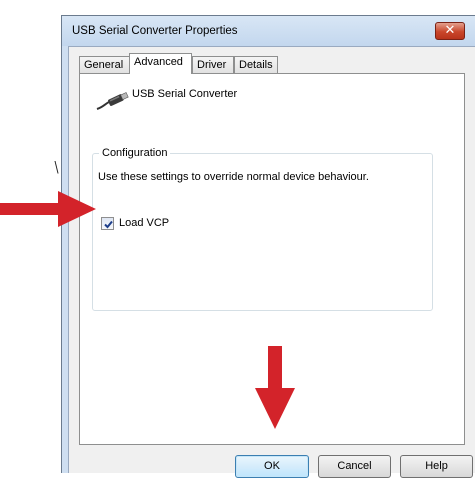  I want to click on load-vcp-checkbox, so click(107, 223).